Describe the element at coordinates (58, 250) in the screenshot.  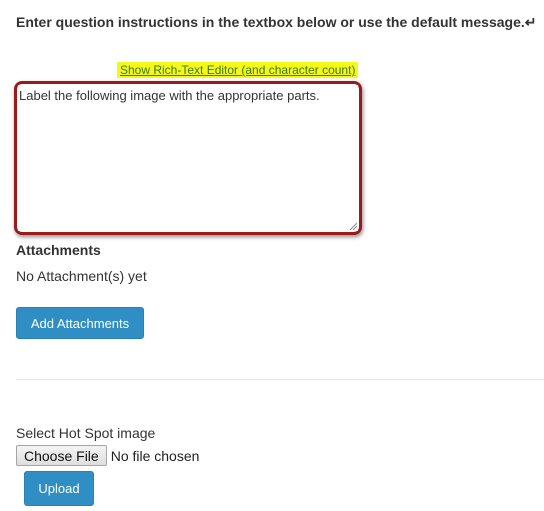
I see `attachments-heading: Attachments` at that location.